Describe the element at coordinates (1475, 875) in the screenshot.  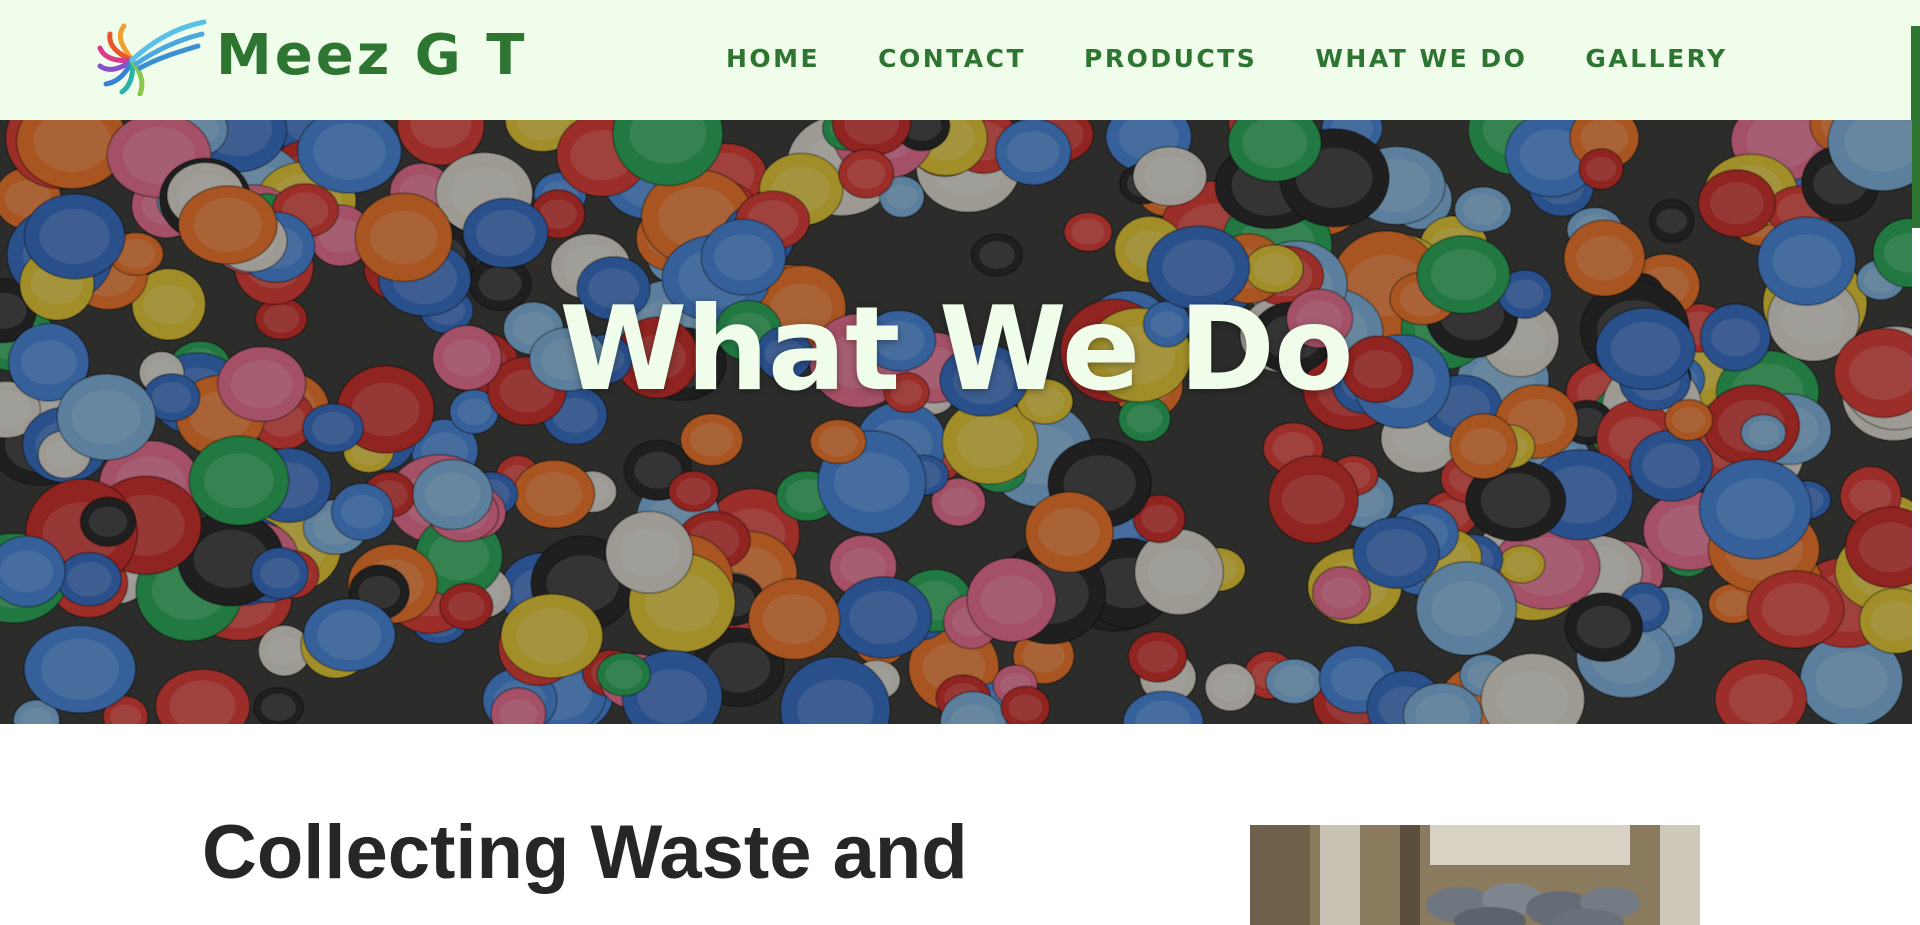
I see `waste-sacks-photo` at that location.